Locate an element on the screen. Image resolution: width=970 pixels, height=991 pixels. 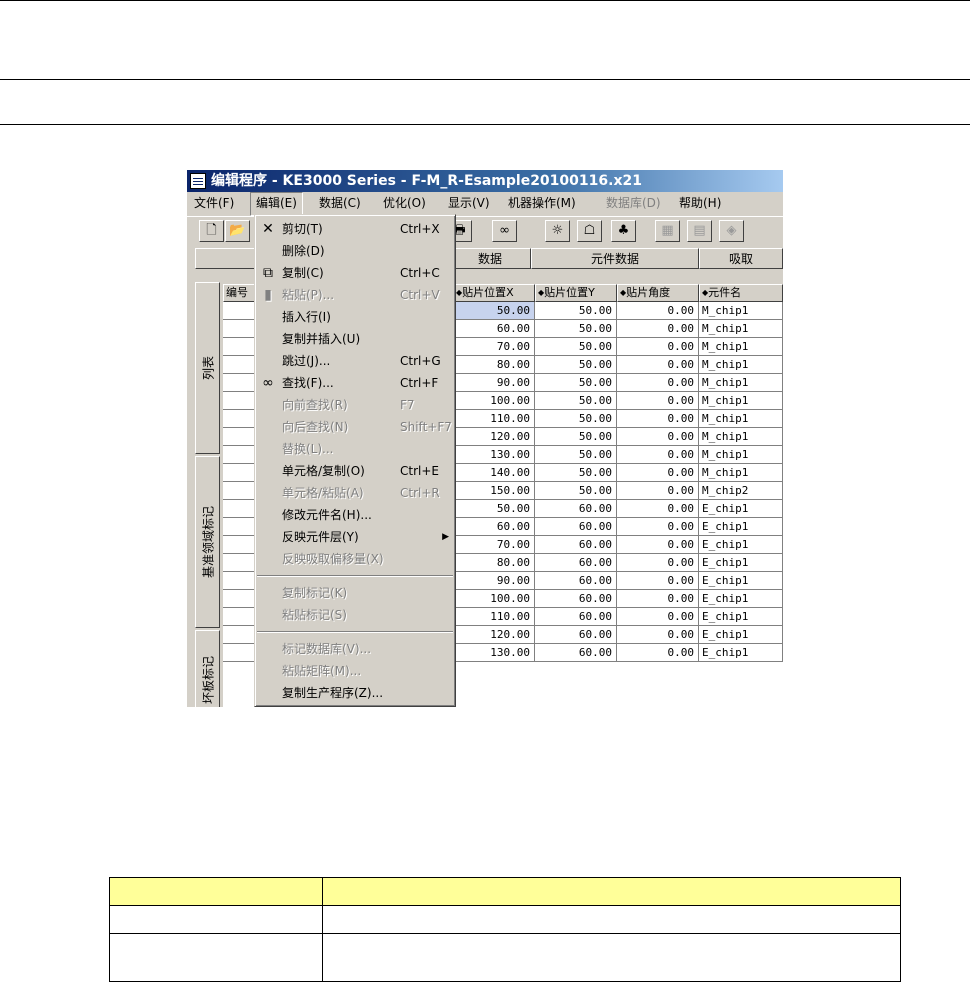
side-tab-2: 坏板标记 is located at coordinates (207, 668).